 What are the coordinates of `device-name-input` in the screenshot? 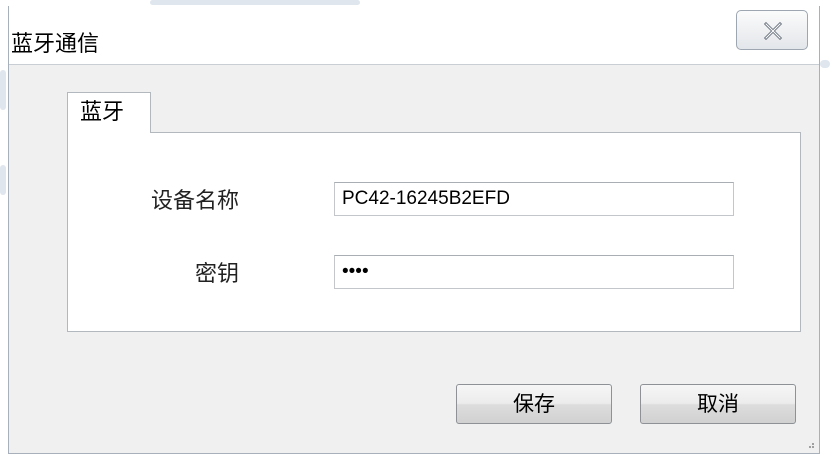 It's located at (534, 199).